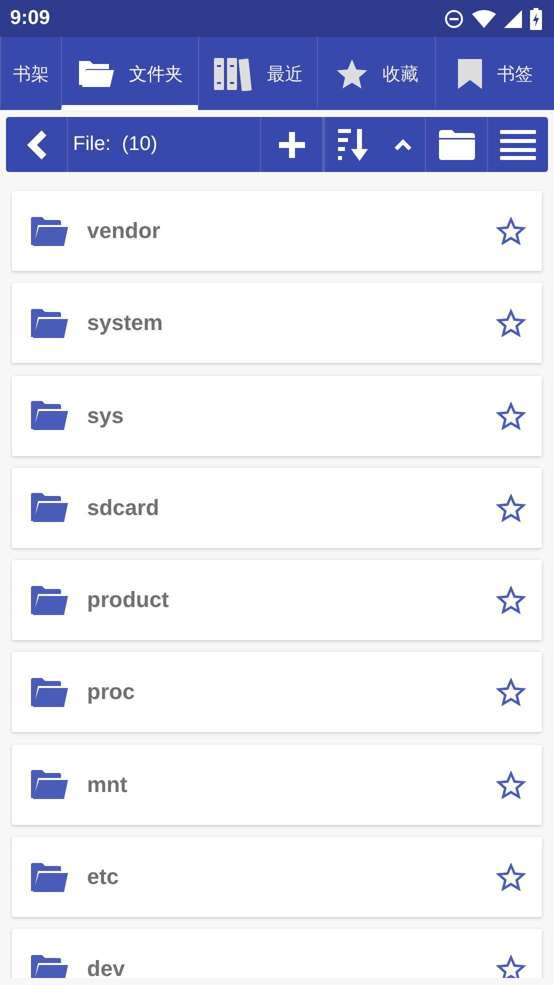  Describe the element at coordinates (277, 416) in the screenshot. I see `folder-card: sys` at that location.